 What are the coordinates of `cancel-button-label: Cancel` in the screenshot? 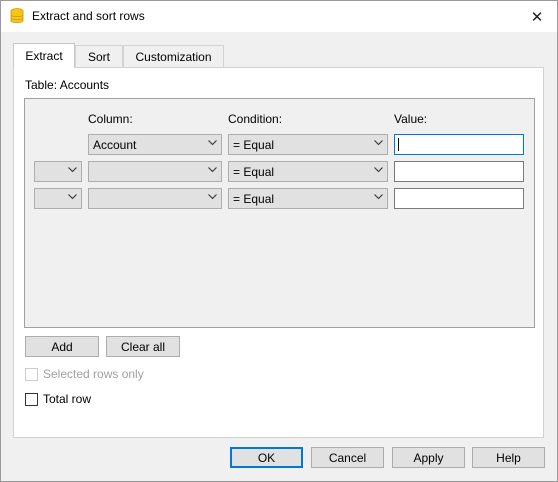 It's located at (347, 457).